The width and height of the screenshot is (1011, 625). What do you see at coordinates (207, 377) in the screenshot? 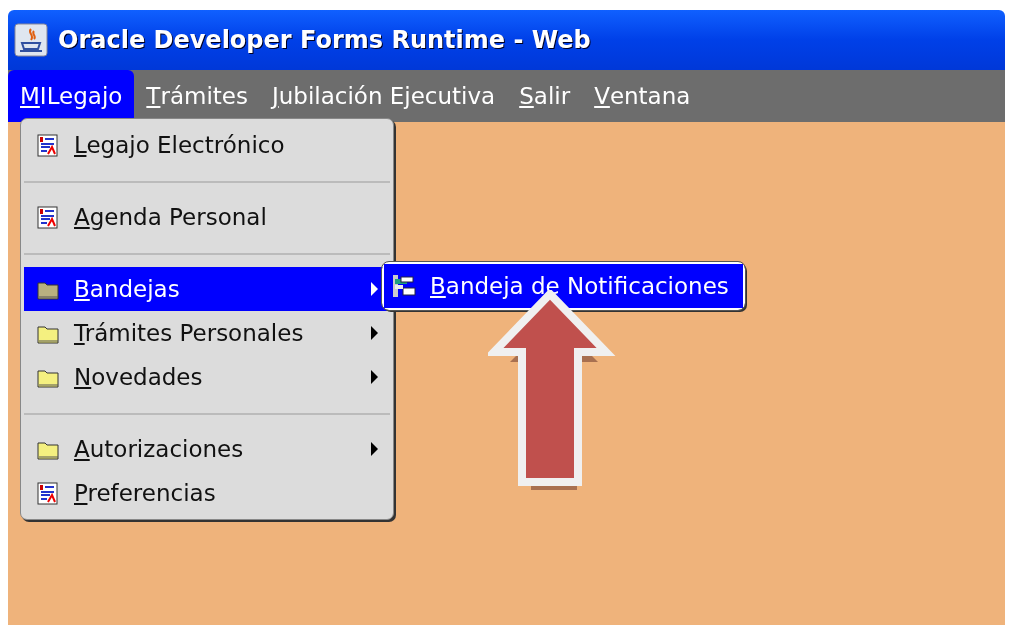
I see `menu-option: Novedades` at bounding box center [207, 377].